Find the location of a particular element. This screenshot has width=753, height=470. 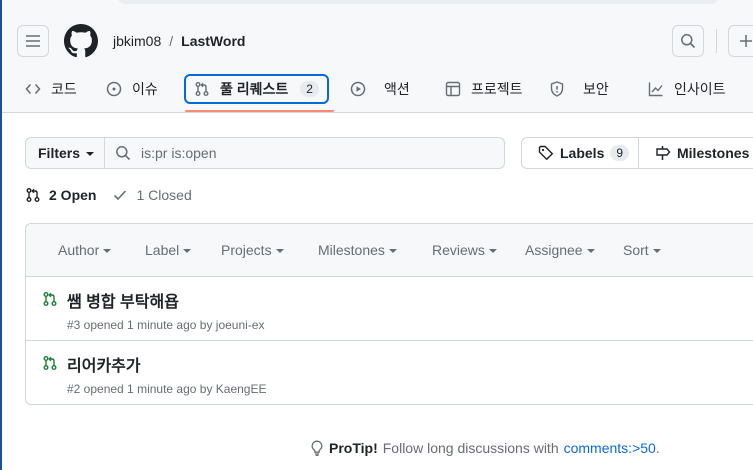

repo-name-link: LastWord is located at coordinates (213, 41).